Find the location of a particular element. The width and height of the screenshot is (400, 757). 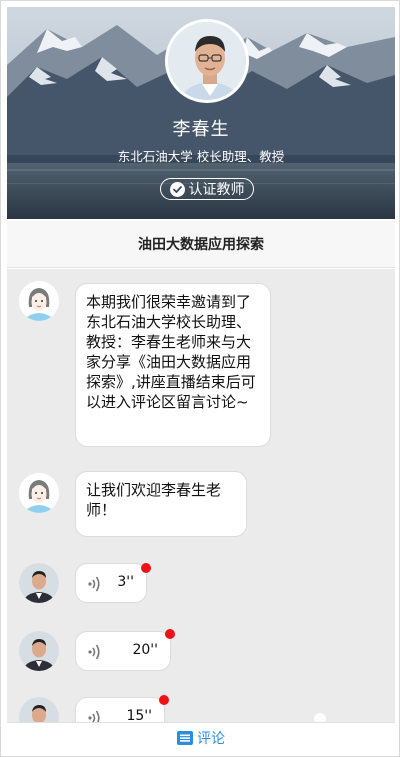

voice-message: 3'' is located at coordinates (111, 583).